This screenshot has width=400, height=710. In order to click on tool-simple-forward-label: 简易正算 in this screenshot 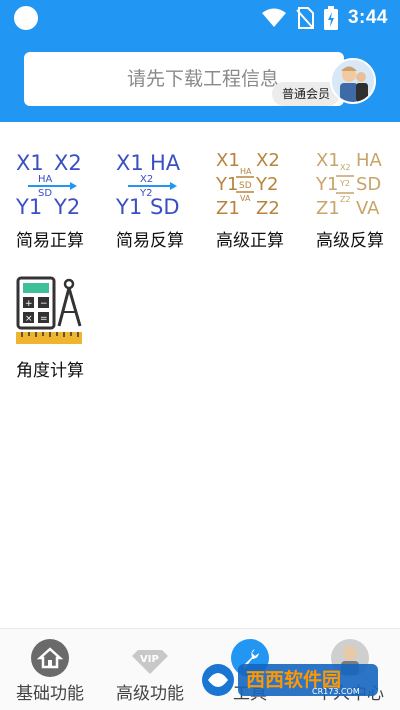, I will do `click(50, 241)`.